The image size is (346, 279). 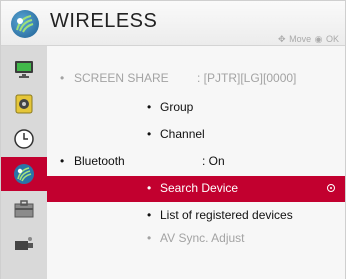 What do you see at coordinates (99, 161) in the screenshot?
I see `bluetooth-label: Bluetooth` at bounding box center [99, 161].